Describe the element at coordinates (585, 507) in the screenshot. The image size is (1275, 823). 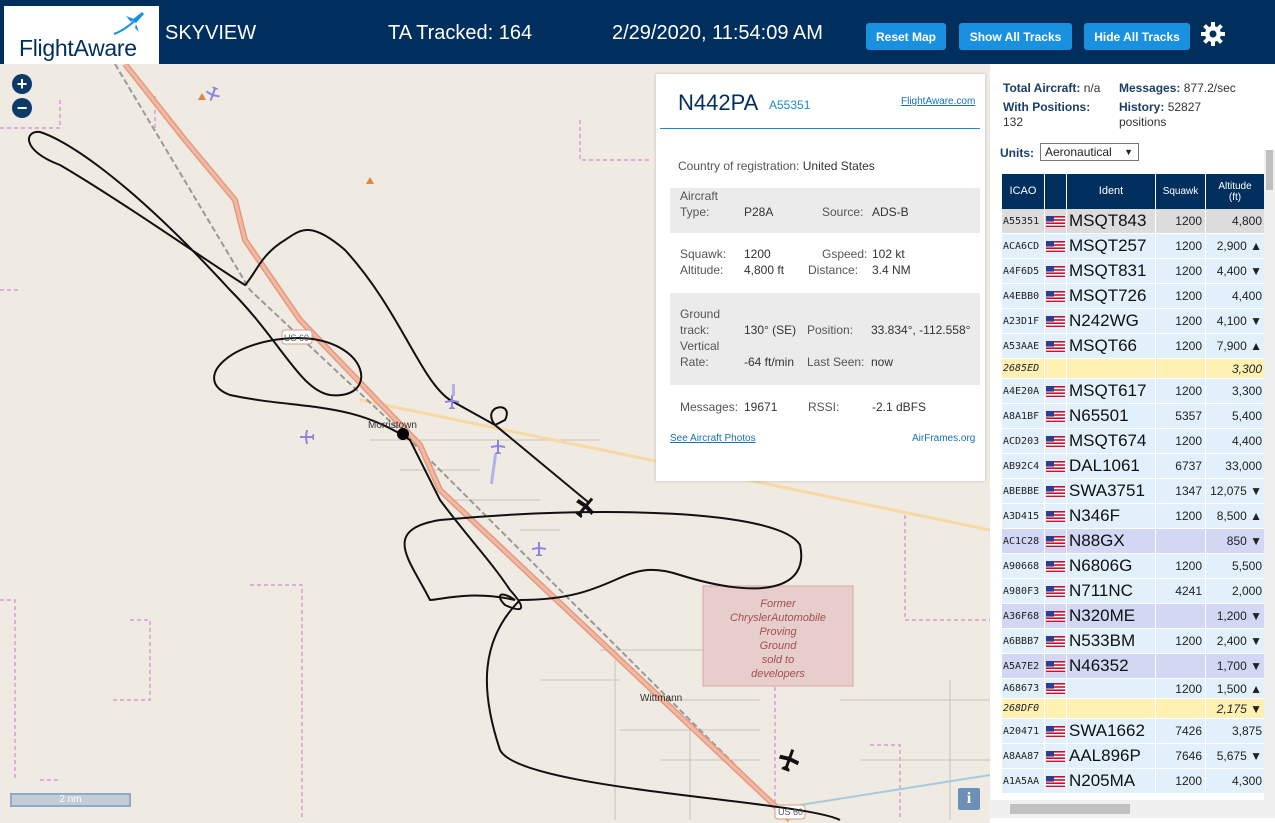
I see `selected-aircraft-icon` at that location.